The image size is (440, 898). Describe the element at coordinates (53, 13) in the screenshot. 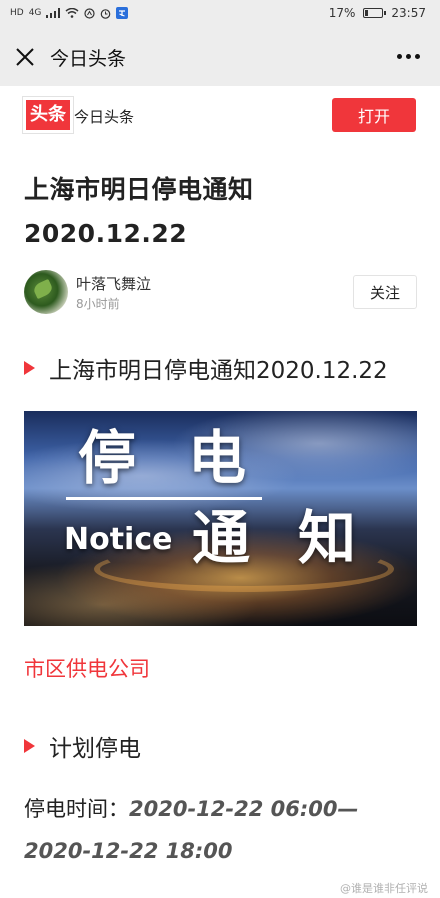

I see `signal-icon` at that location.